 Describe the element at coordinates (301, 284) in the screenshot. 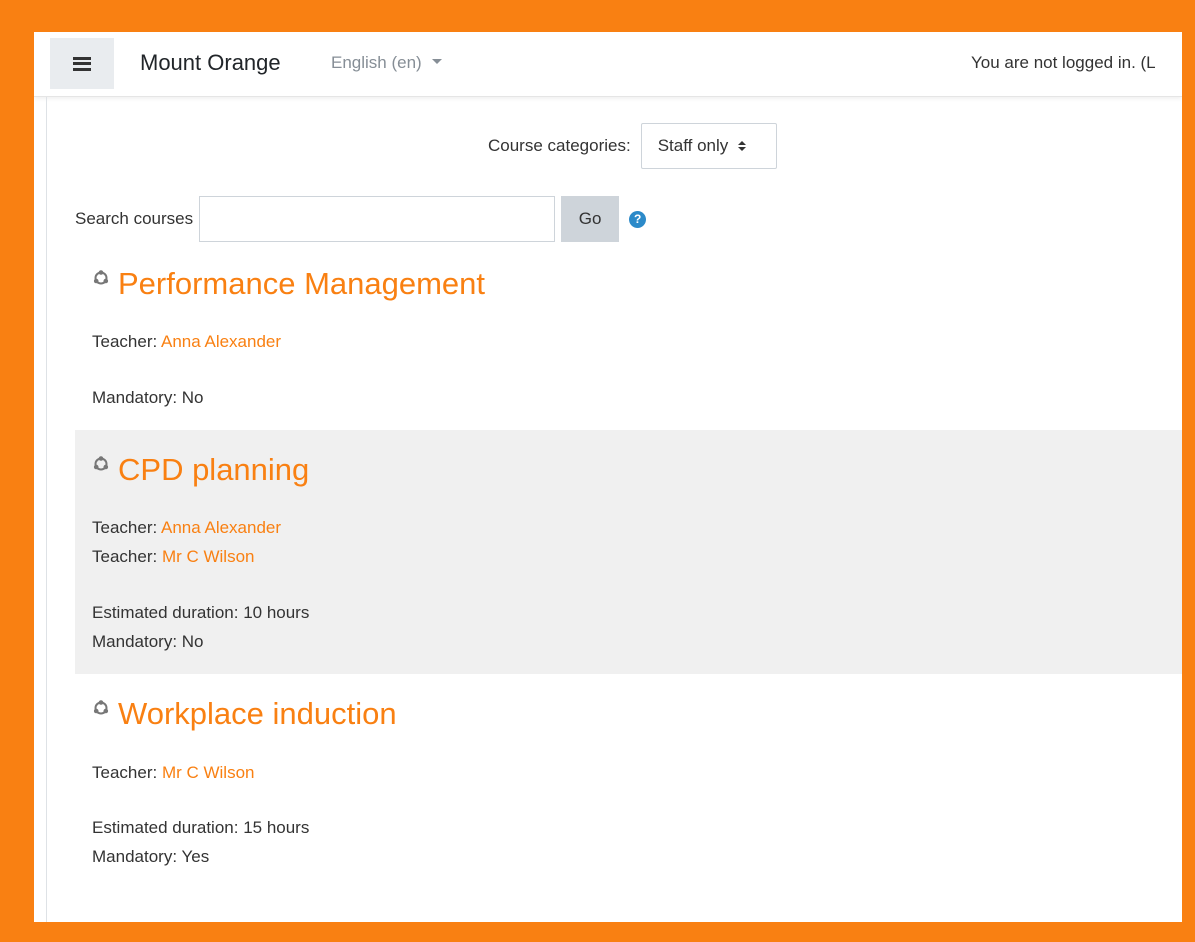

I see `course-title-link: Performance Management` at that location.